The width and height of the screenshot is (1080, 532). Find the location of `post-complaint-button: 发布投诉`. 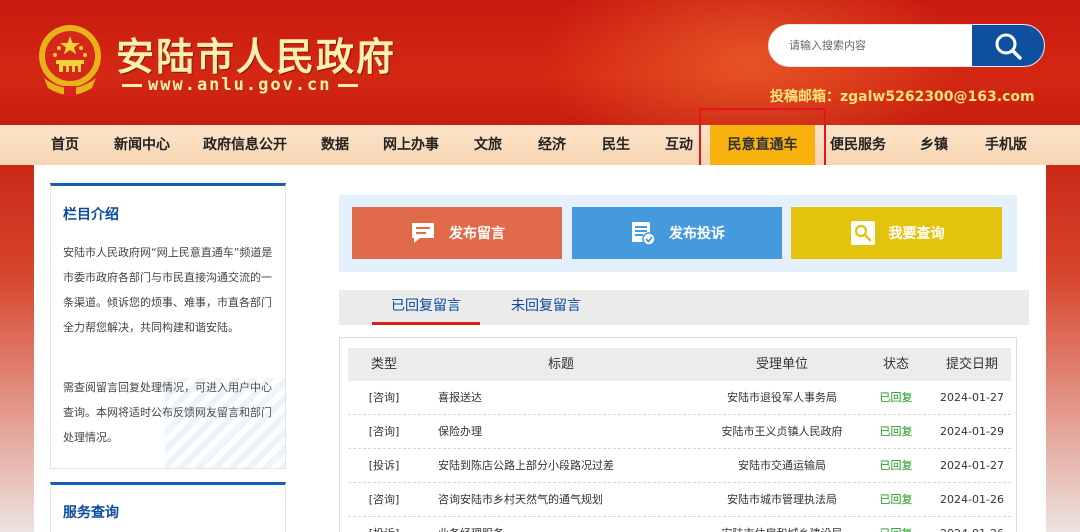

post-complaint-button: 发布投诉 is located at coordinates (677, 233).